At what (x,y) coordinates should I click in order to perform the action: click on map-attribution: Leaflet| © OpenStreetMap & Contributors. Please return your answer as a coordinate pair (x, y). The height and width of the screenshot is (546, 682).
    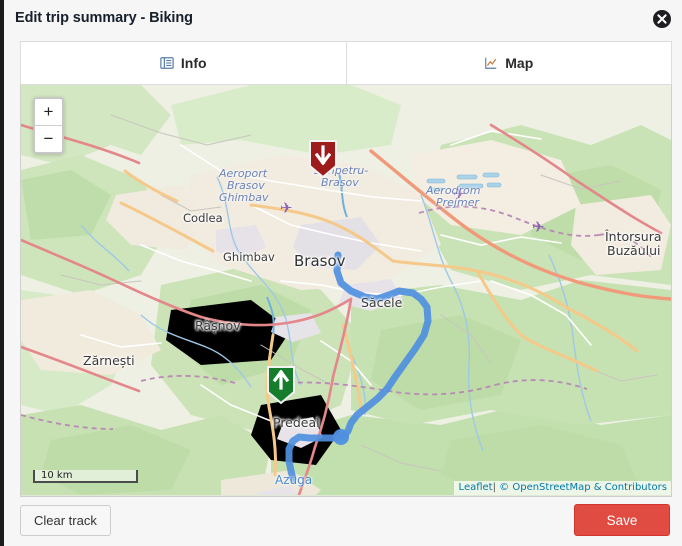
    Looking at the image, I should click on (562, 488).